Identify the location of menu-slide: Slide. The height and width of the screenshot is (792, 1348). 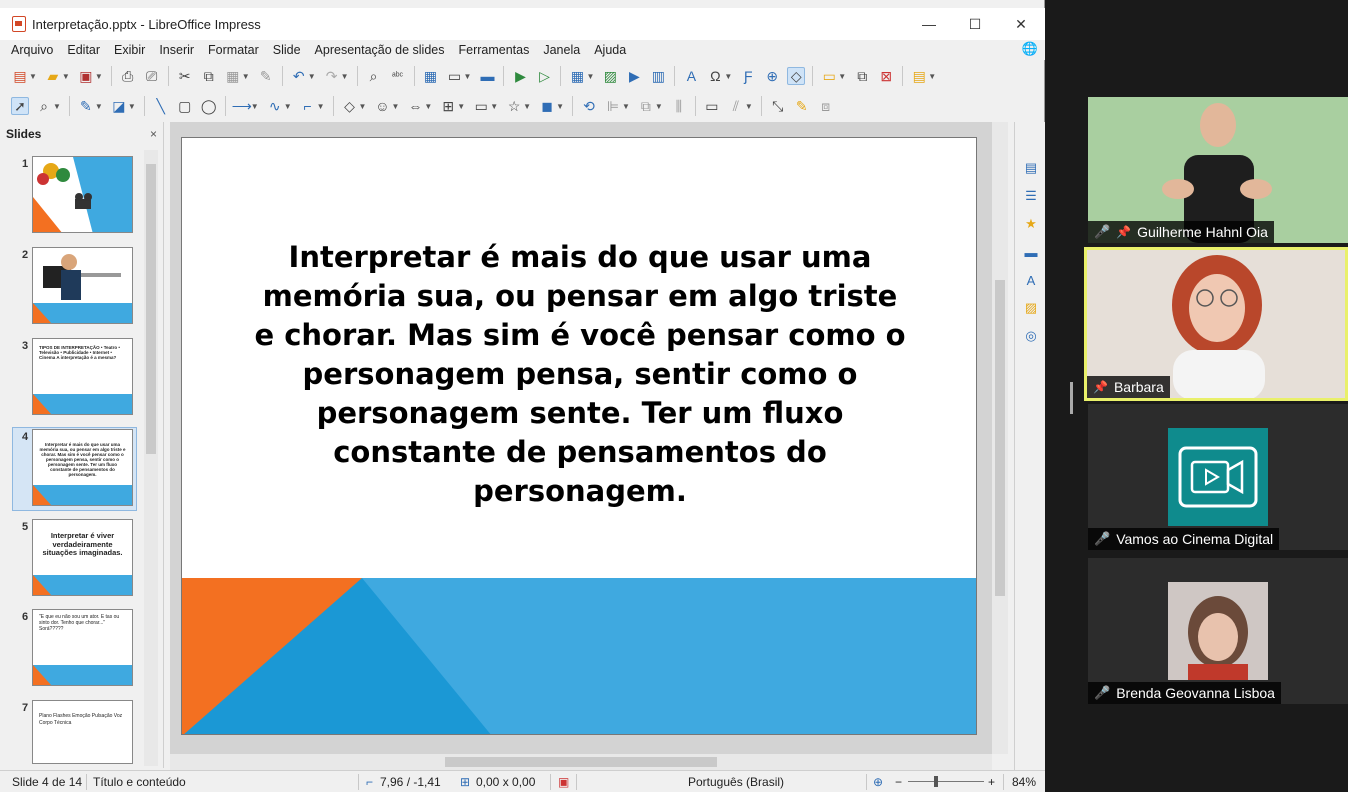
(287, 50).